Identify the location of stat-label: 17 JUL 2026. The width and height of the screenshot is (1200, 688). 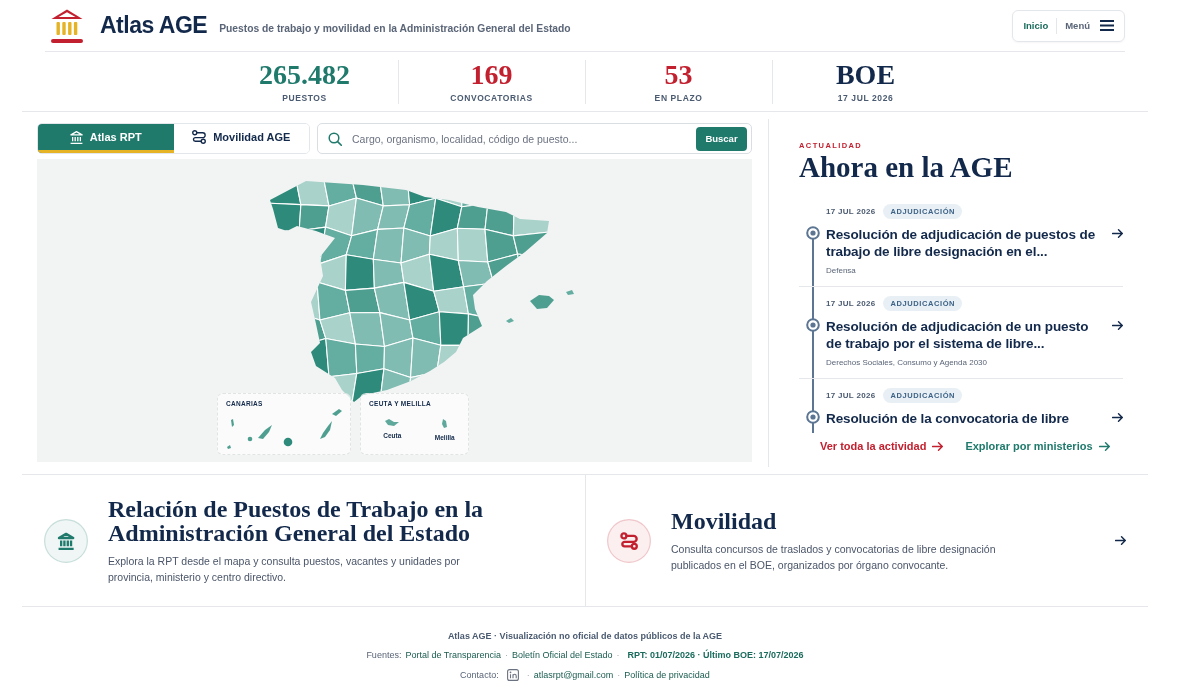
(865, 97).